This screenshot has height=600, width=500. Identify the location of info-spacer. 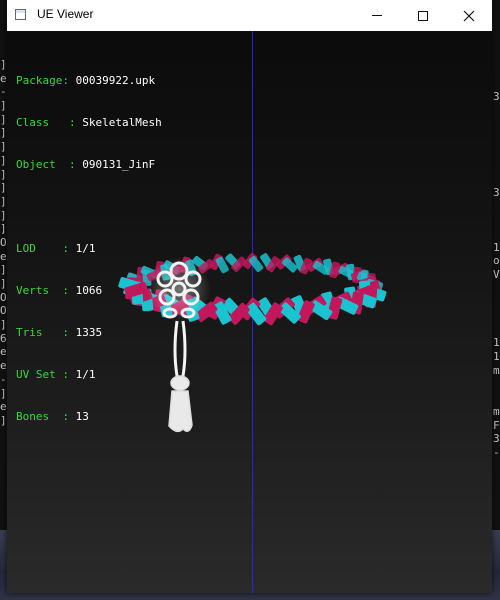
(89, 207).